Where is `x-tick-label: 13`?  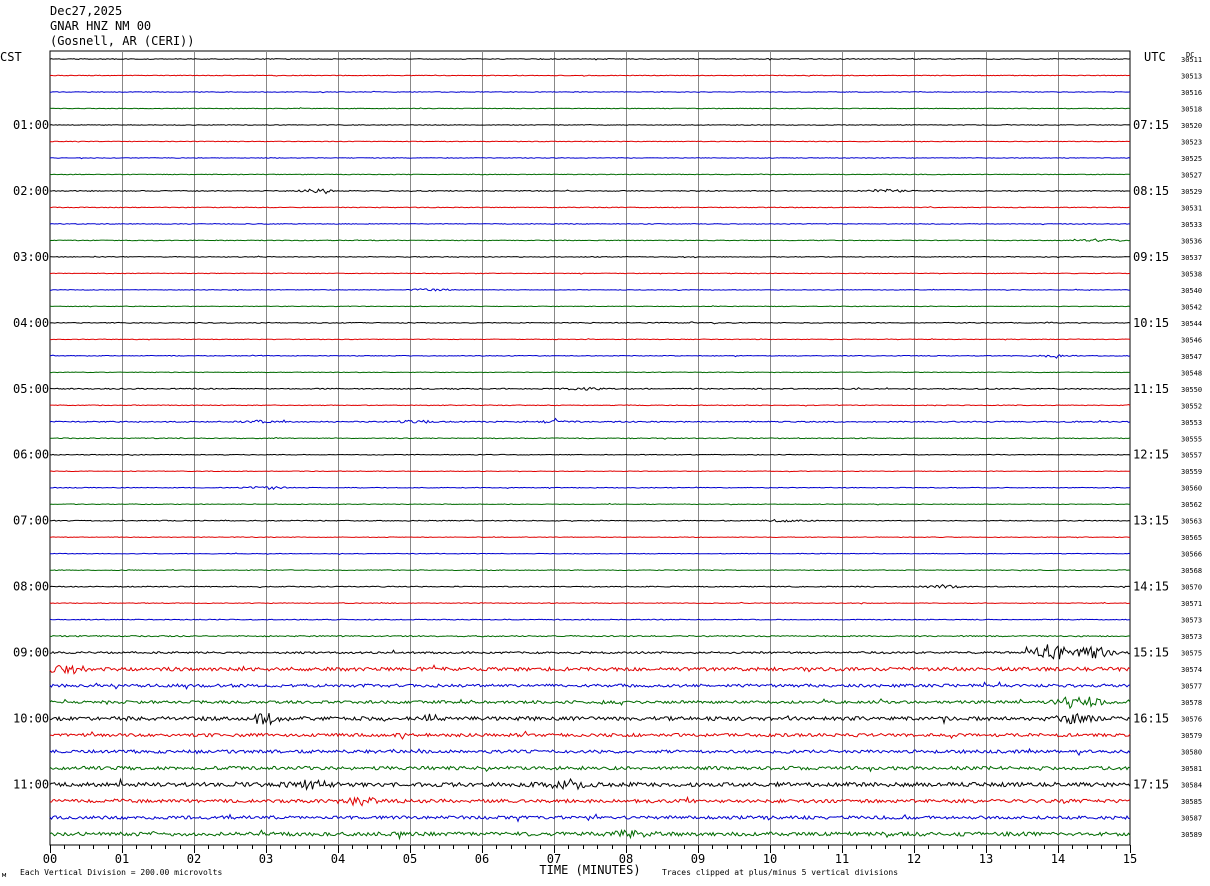 x-tick-label: 13 is located at coordinates (986, 859).